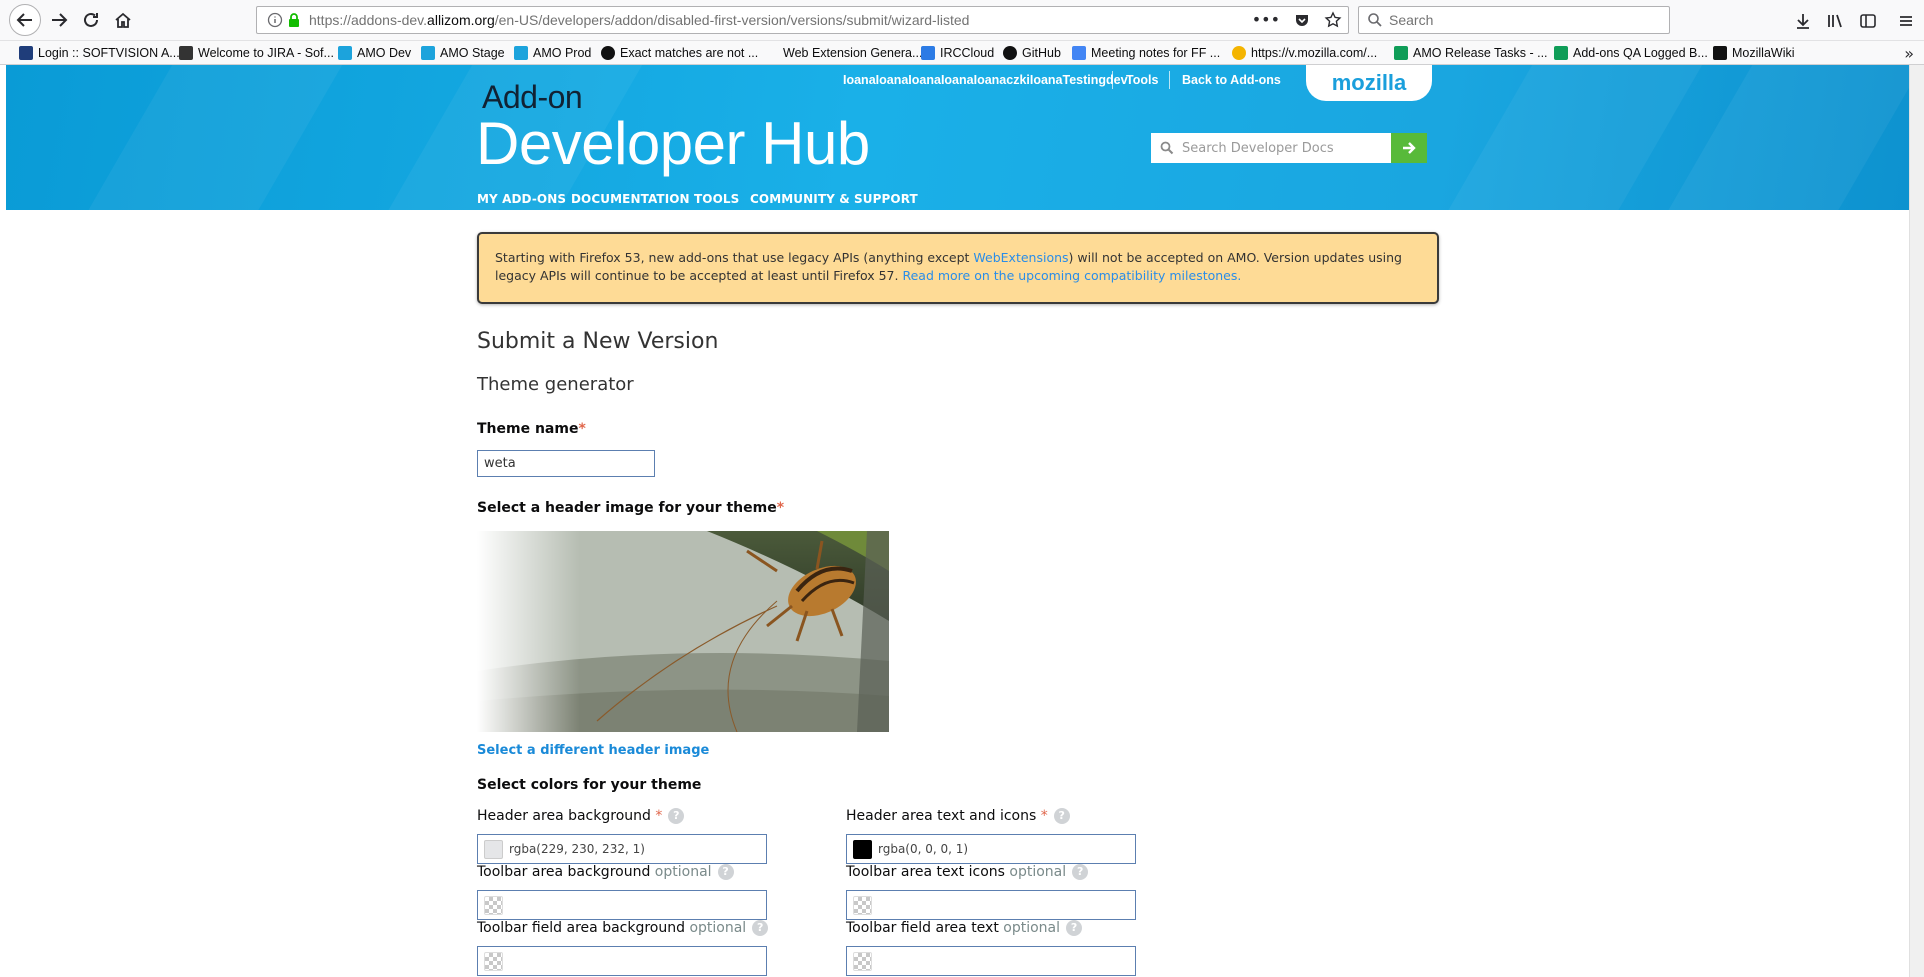 This screenshot has width=1924, height=977. Describe the element at coordinates (967, 872) in the screenshot. I see `toolbar-text-label: Toolbar area text icons optional?` at that location.